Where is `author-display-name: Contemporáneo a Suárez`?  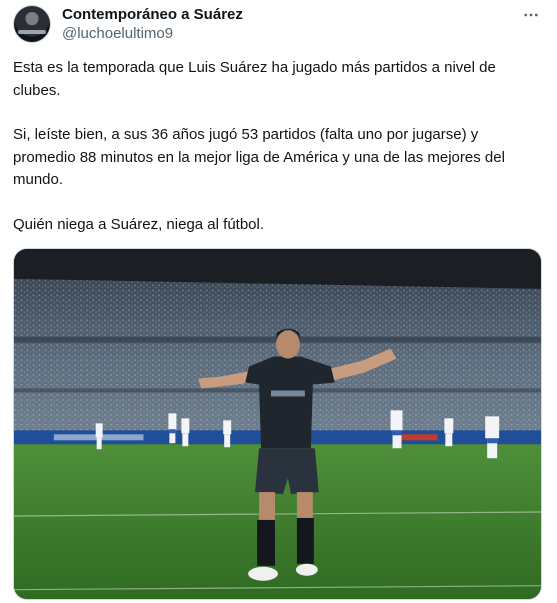 author-display-name: Contemporáneo a Suárez is located at coordinates (152, 15).